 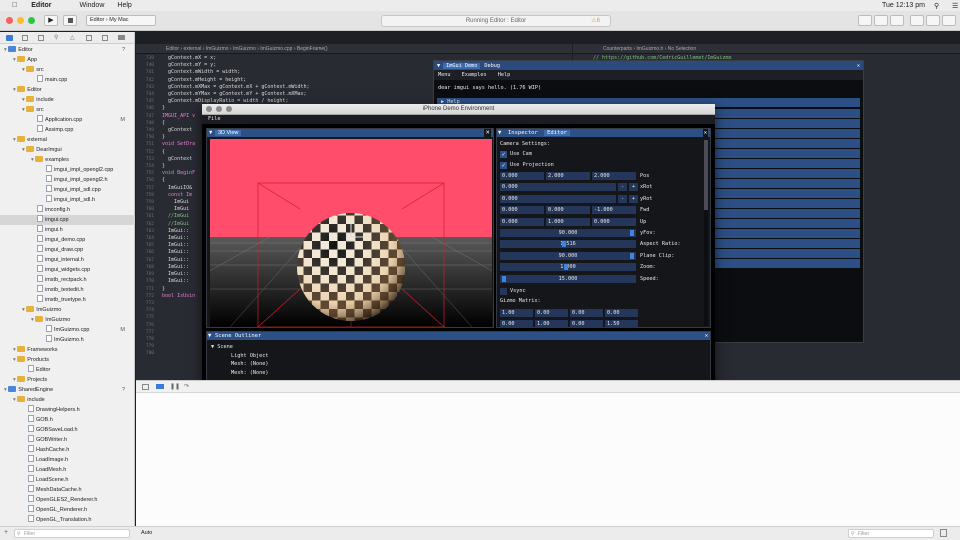 I want to click on pos-field: 2.000, so click(x=614, y=176).